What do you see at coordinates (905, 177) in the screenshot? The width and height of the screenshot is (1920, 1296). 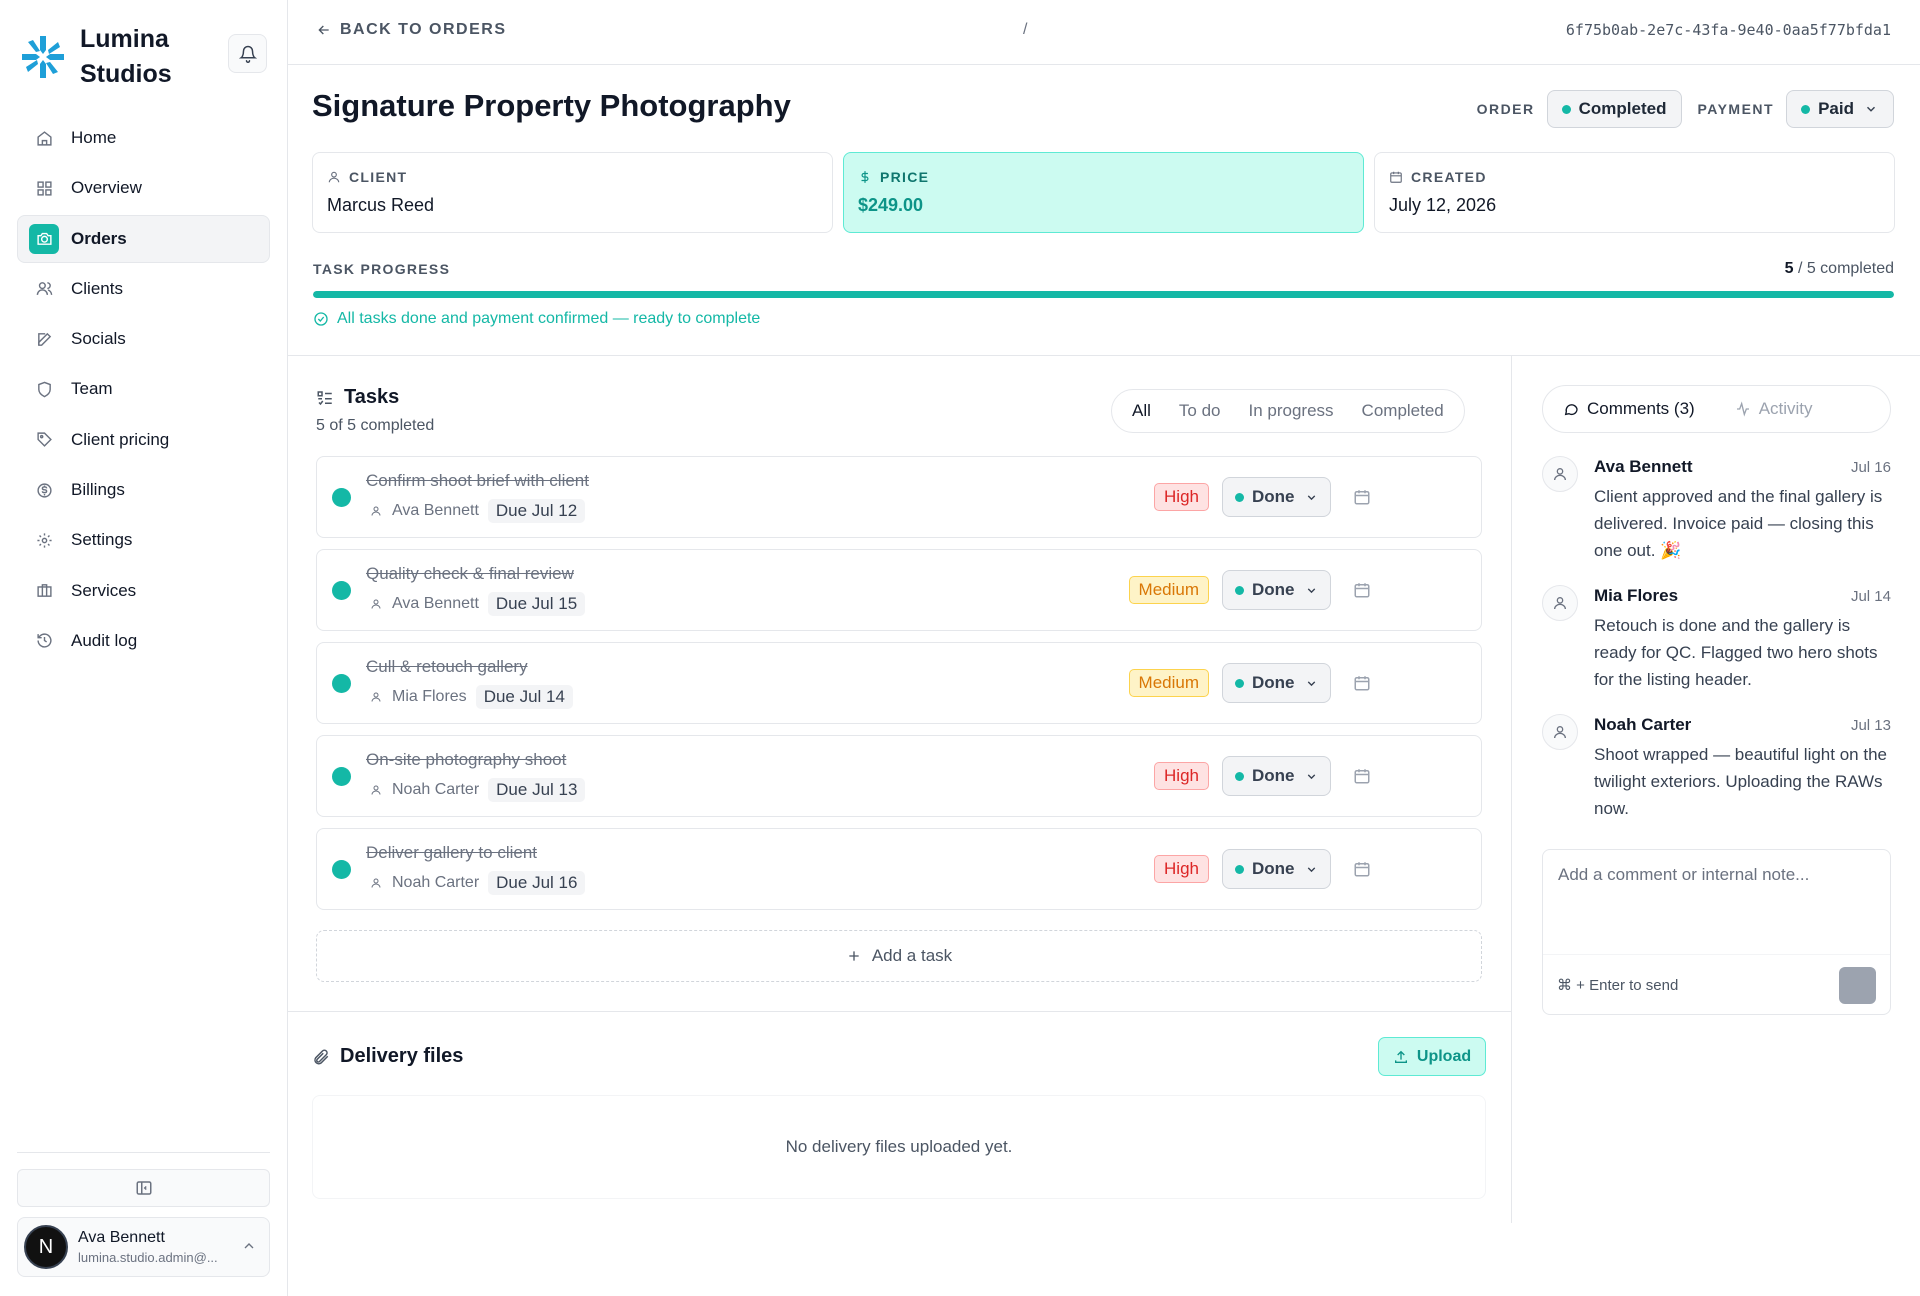 I see `price-label: PRICE` at bounding box center [905, 177].